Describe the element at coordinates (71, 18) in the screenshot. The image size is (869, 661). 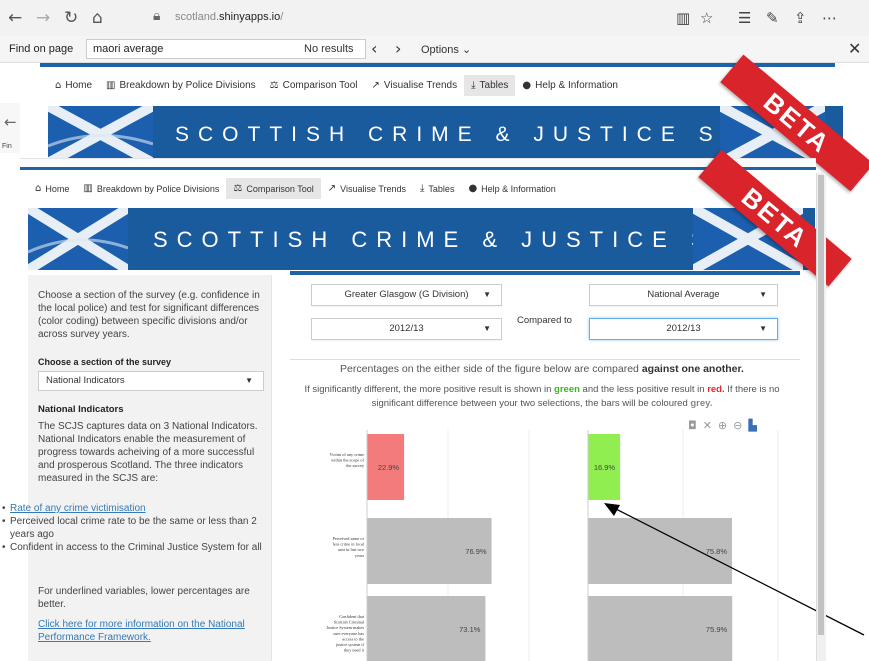
I see `refresh-icon: ↻` at that location.